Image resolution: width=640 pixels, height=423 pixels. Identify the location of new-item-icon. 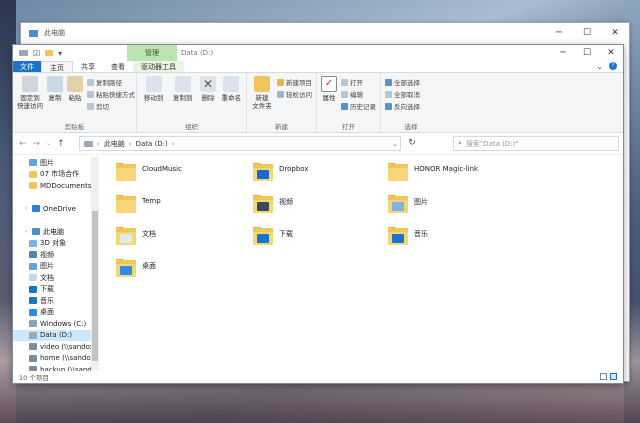
(280, 82).